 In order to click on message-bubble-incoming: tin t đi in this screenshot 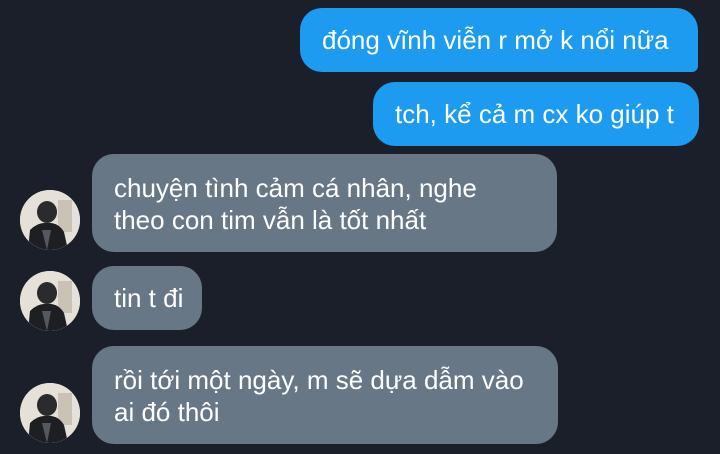, I will do `click(147, 298)`.